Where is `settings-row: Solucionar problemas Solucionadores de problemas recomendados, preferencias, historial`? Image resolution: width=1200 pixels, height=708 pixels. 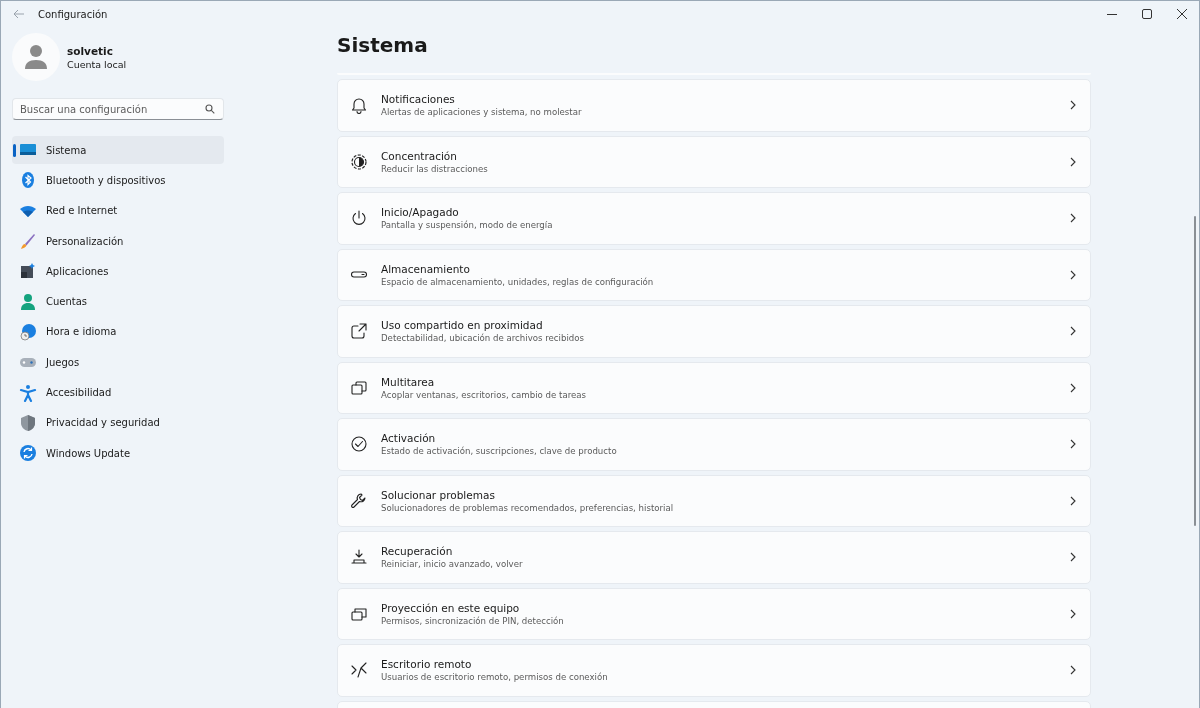 settings-row: Solucionar problemas Solucionadores de problemas recomendados, preferencias, historial is located at coordinates (714, 500).